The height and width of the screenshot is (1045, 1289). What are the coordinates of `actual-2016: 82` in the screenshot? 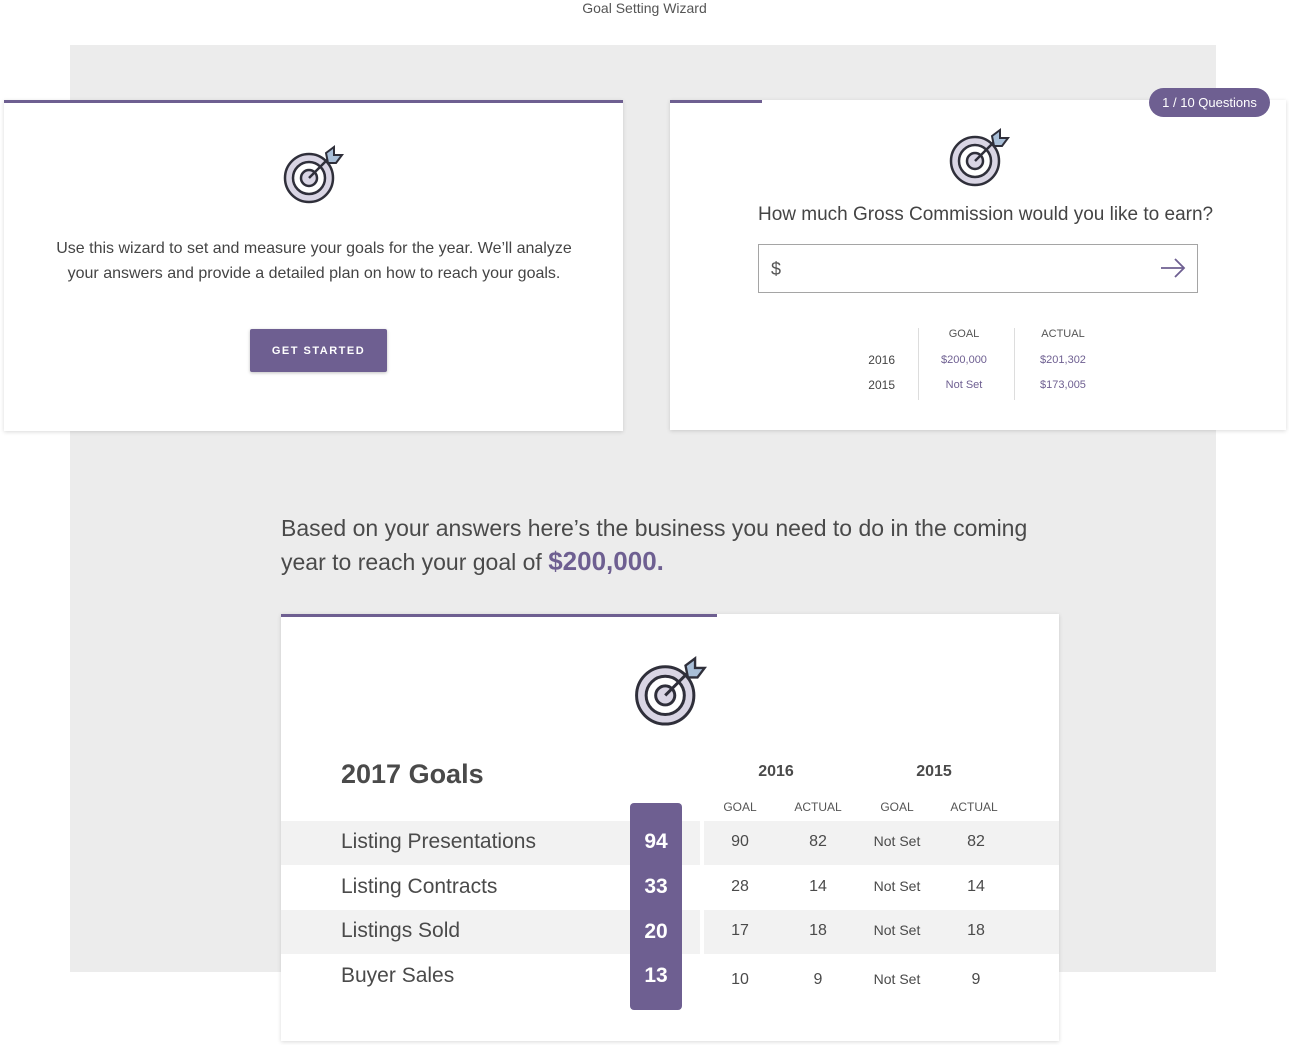 It's located at (818, 841).